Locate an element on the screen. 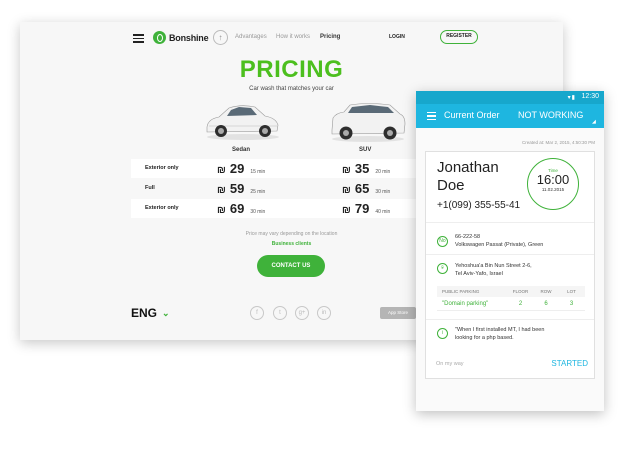  price-value: 79 is located at coordinates (362, 208).